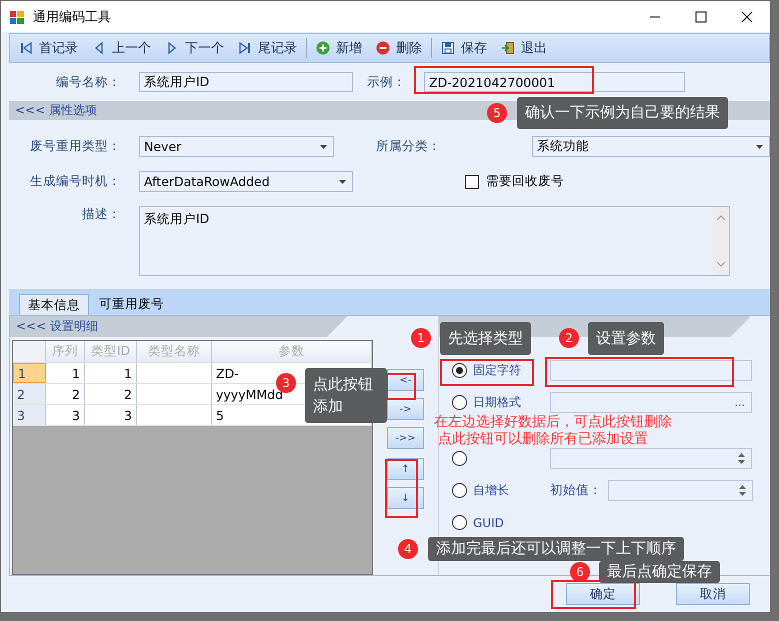 This screenshot has height=621, width=779. I want to click on callout: 最后点确定保存, so click(659, 572).